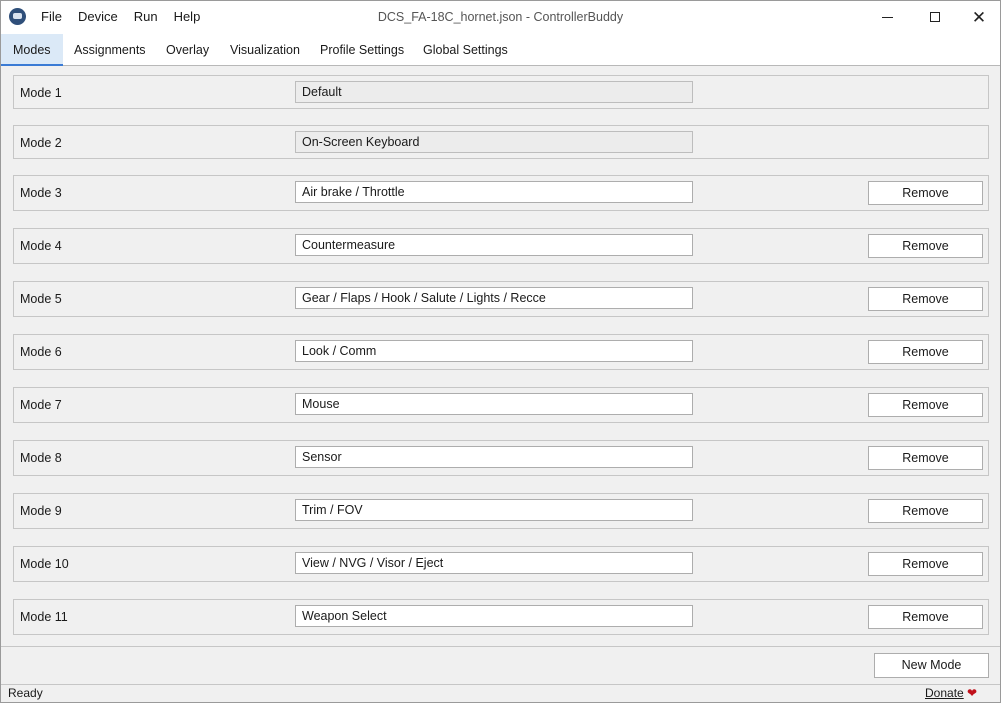 The width and height of the screenshot is (1001, 703). Describe the element at coordinates (494, 192) in the screenshot. I see `mode-name-field: Air brake / Throttle` at that location.